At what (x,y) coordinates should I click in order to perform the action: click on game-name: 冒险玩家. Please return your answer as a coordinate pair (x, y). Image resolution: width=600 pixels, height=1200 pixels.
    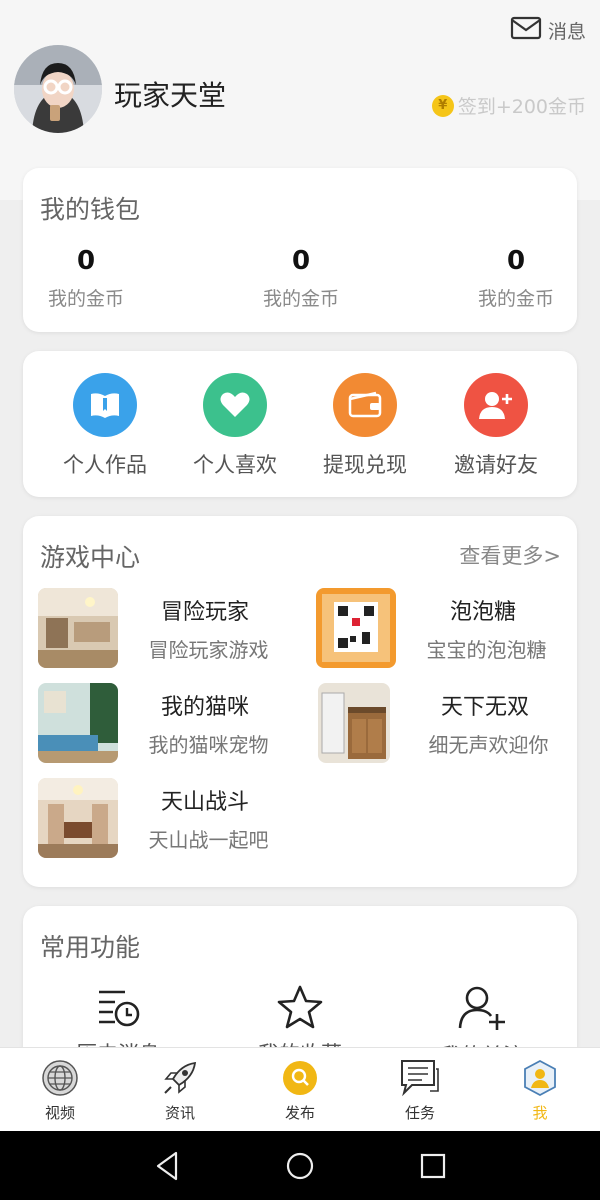
    Looking at the image, I should click on (204, 612).